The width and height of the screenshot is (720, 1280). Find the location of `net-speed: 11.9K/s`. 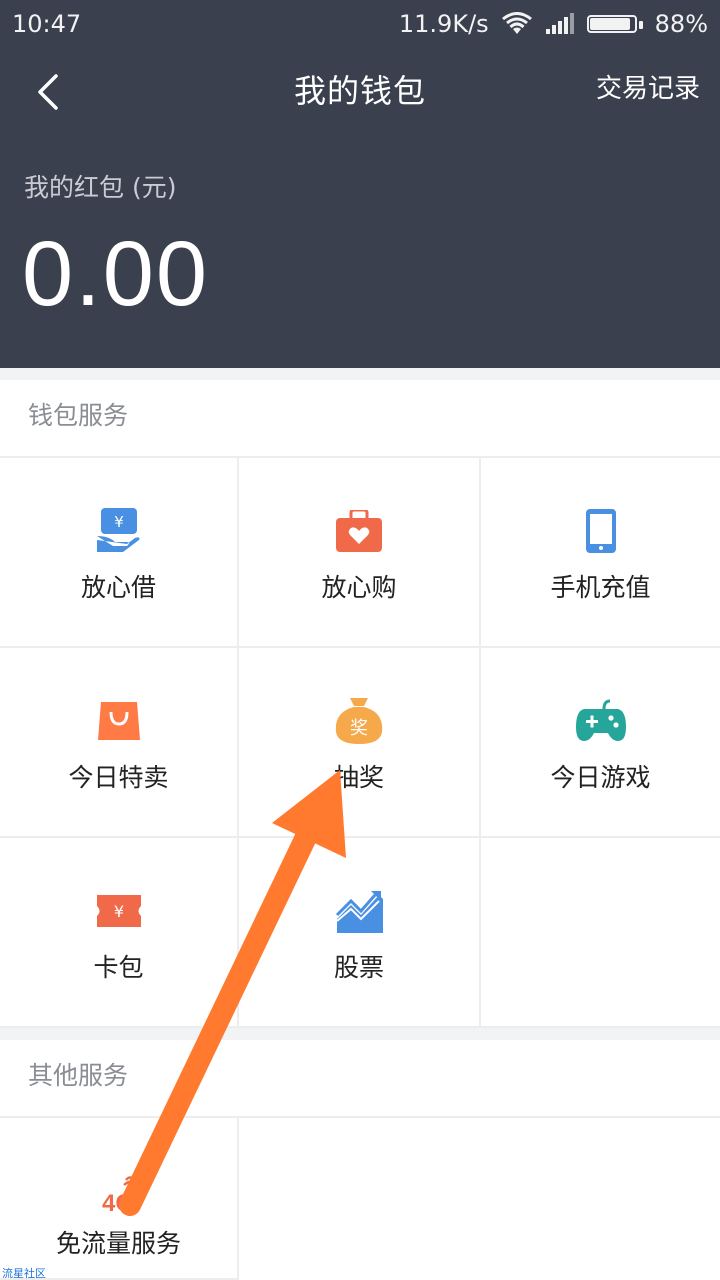

net-speed: 11.9K/s is located at coordinates (443, 24).